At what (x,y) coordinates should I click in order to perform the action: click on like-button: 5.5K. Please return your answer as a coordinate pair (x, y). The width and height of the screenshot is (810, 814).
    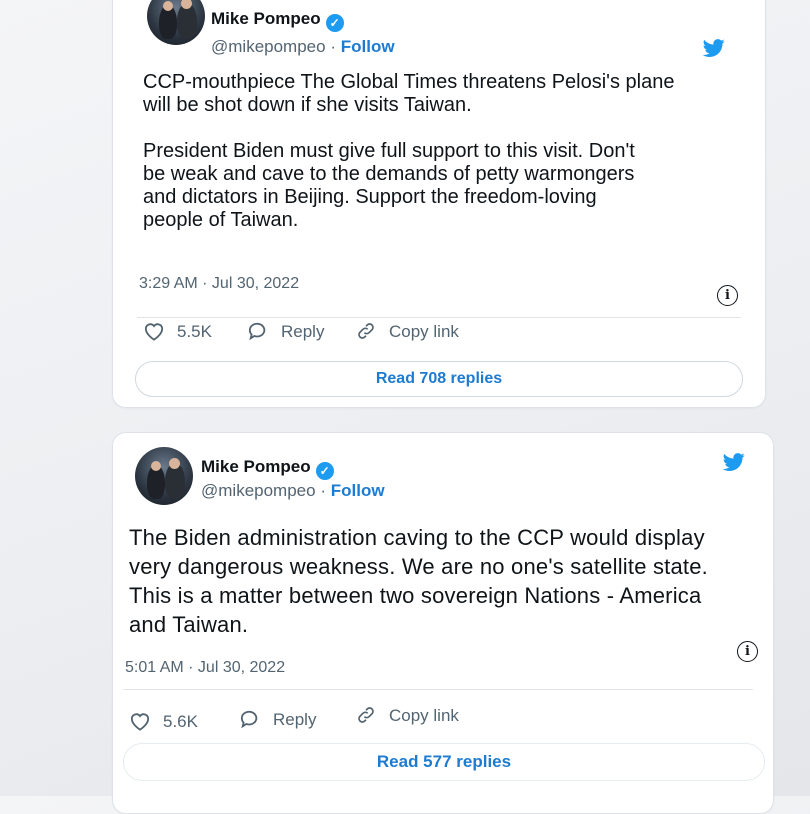
    Looking at the image, I should click on (177, 331).